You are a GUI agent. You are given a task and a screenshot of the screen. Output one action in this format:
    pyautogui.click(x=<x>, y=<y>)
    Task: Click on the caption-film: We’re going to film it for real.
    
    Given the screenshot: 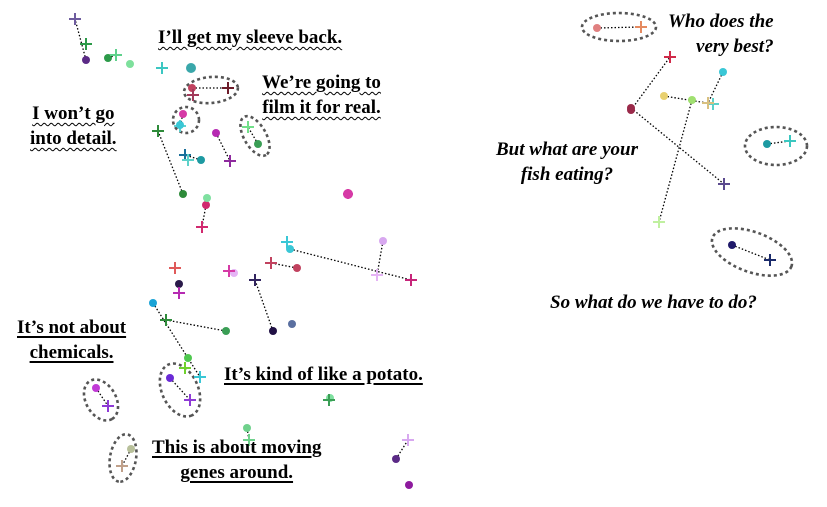 What is the action you would take?
    pyautogui.click(x=321, y=95)
    